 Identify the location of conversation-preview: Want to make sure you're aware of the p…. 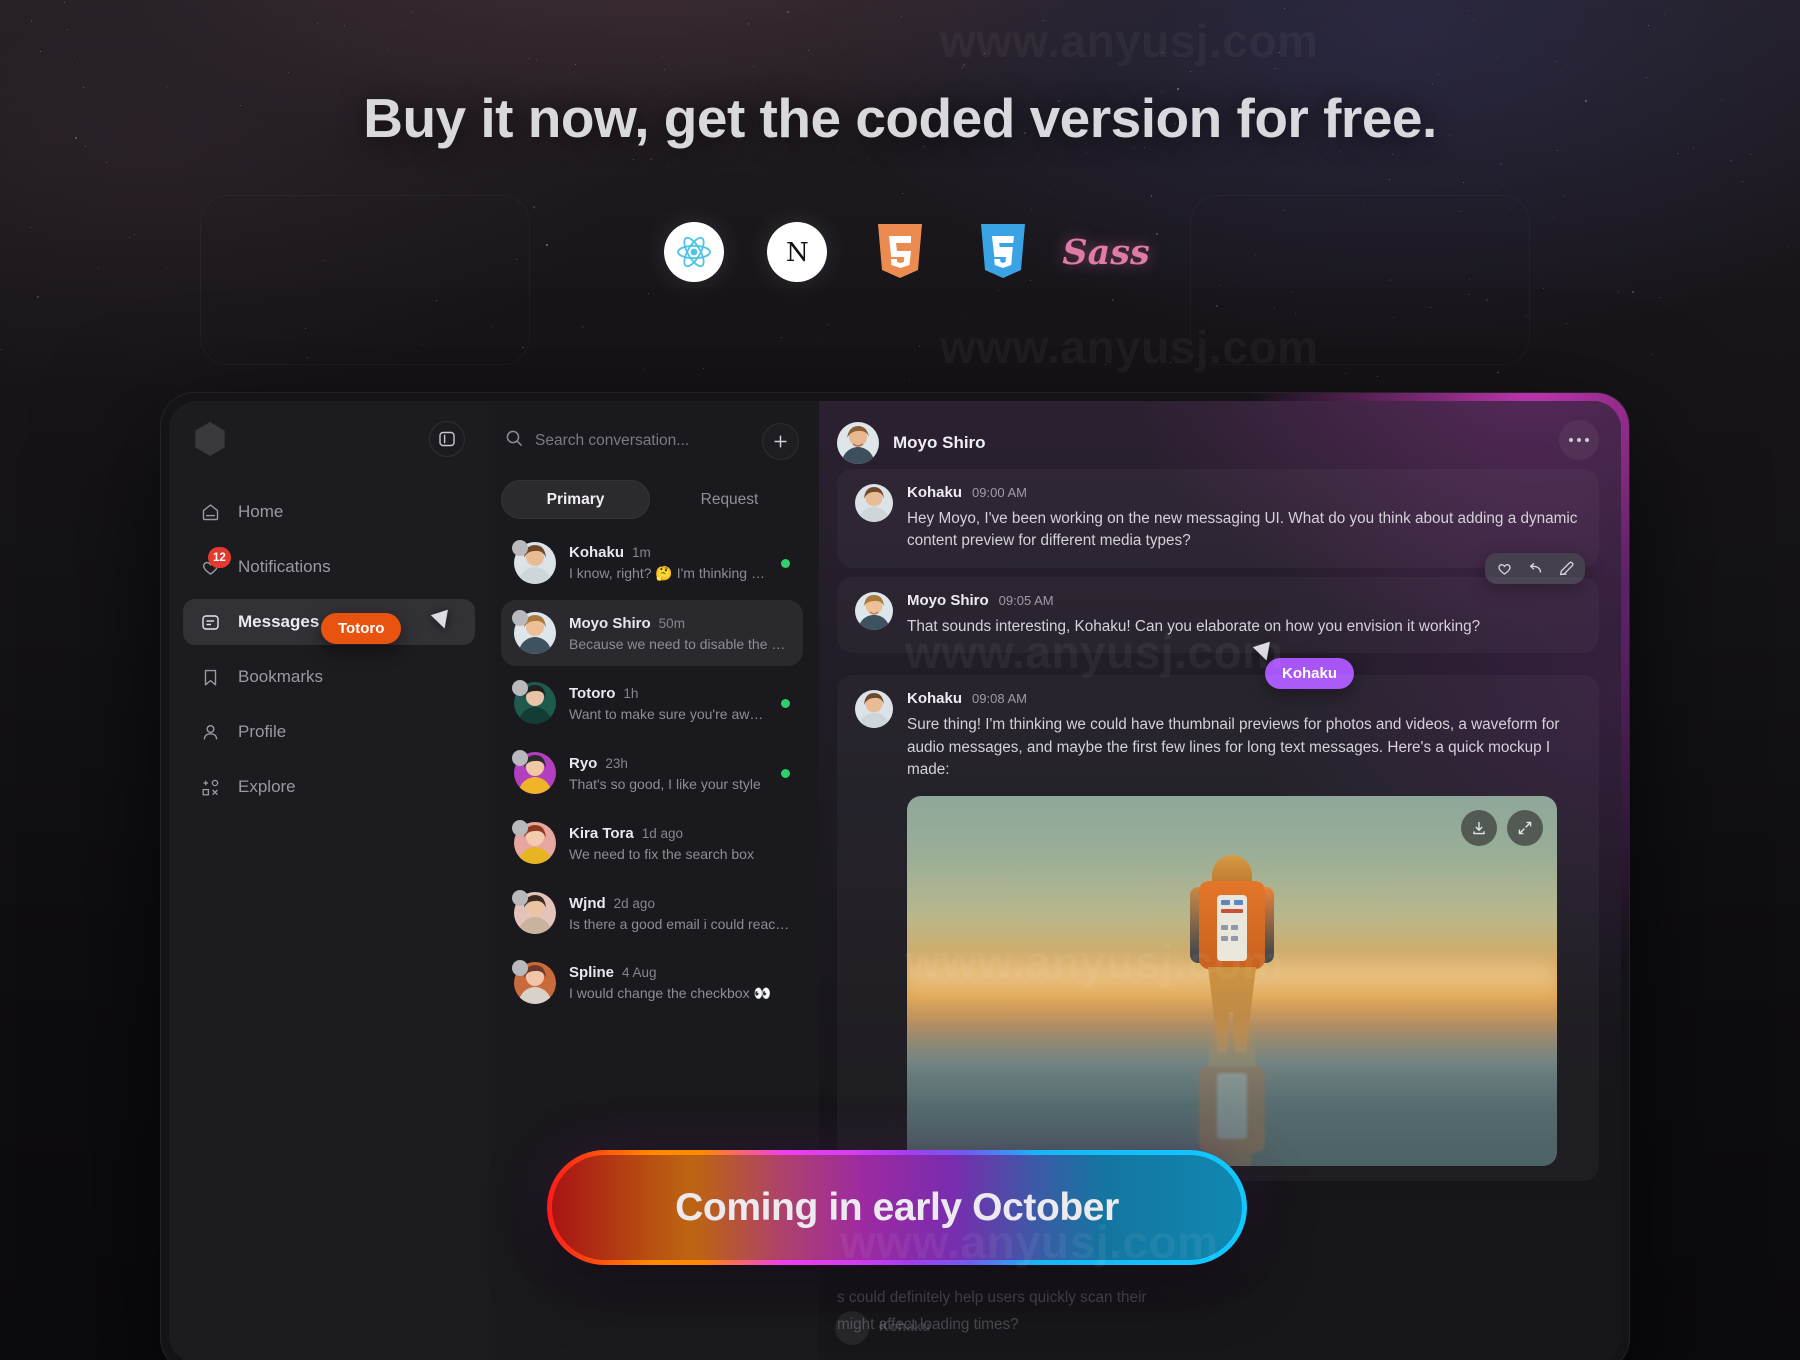
(668, 713).